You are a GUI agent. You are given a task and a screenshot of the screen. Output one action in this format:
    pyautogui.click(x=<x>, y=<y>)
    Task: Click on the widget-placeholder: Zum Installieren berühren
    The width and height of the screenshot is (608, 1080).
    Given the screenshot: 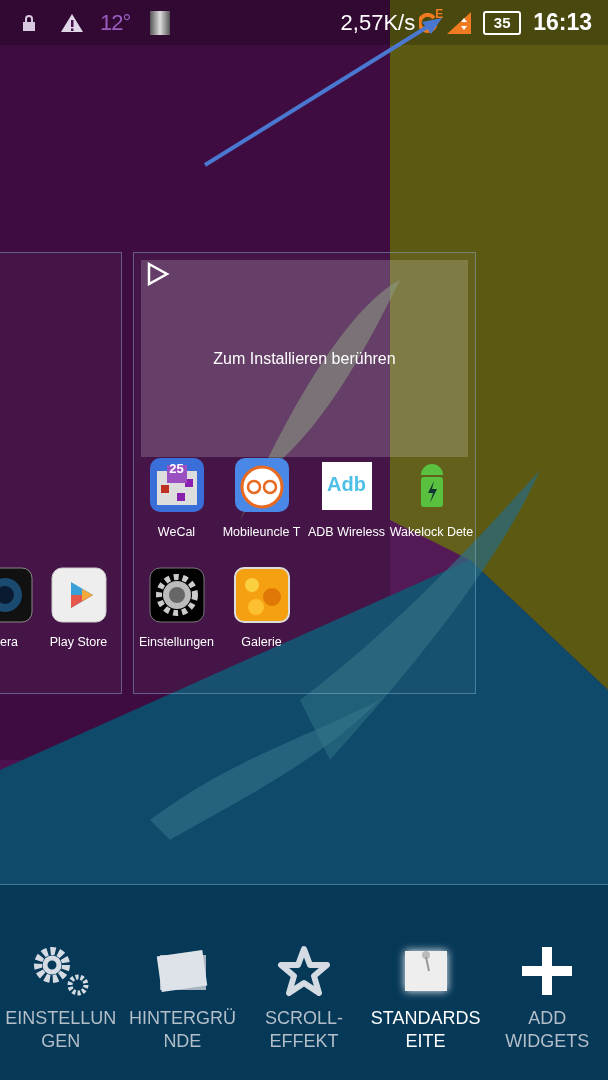 What is the action you would take?
    pyautogui.click(x=304, y=358)
    